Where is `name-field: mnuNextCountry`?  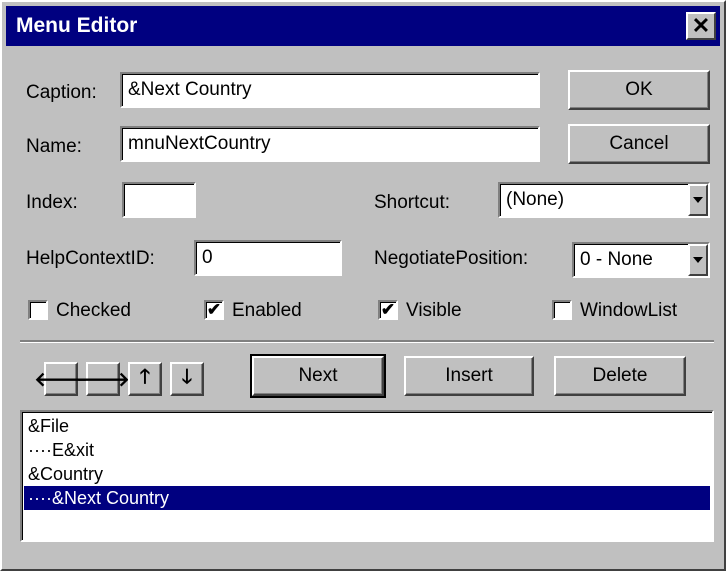 name-field: mnuNextCountry is located at coordinates (330, 144).